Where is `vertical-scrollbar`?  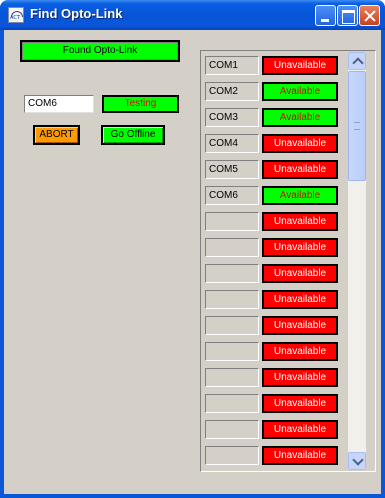
vertical-scrollbar is located at coordinates (357, 261).